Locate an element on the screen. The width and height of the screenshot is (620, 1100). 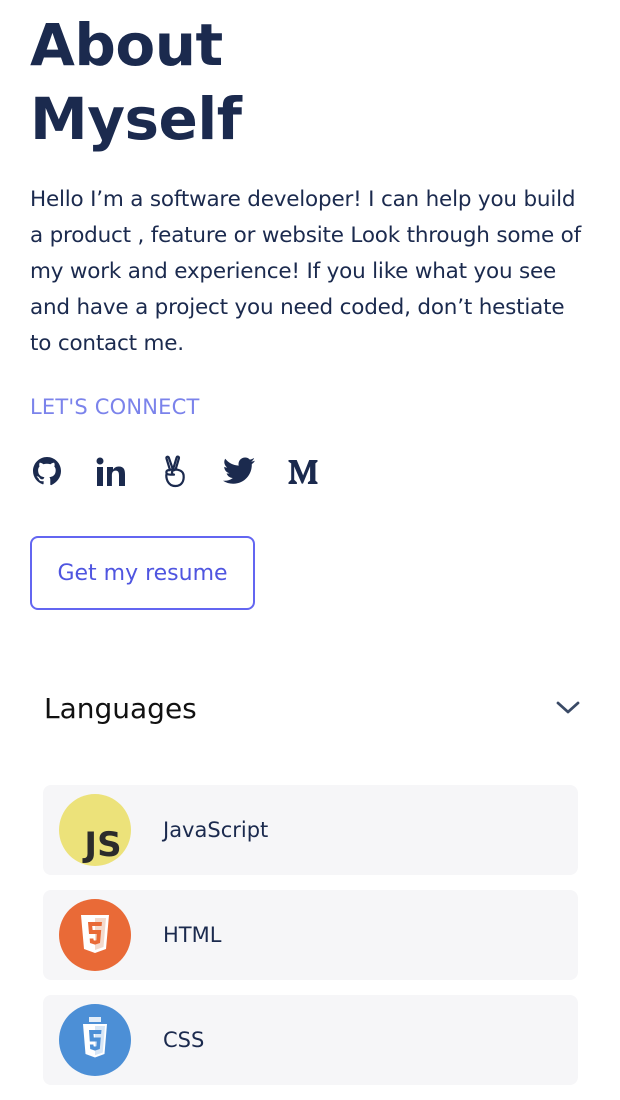
languages-heading: Languages is located at coordinates (120, 708).